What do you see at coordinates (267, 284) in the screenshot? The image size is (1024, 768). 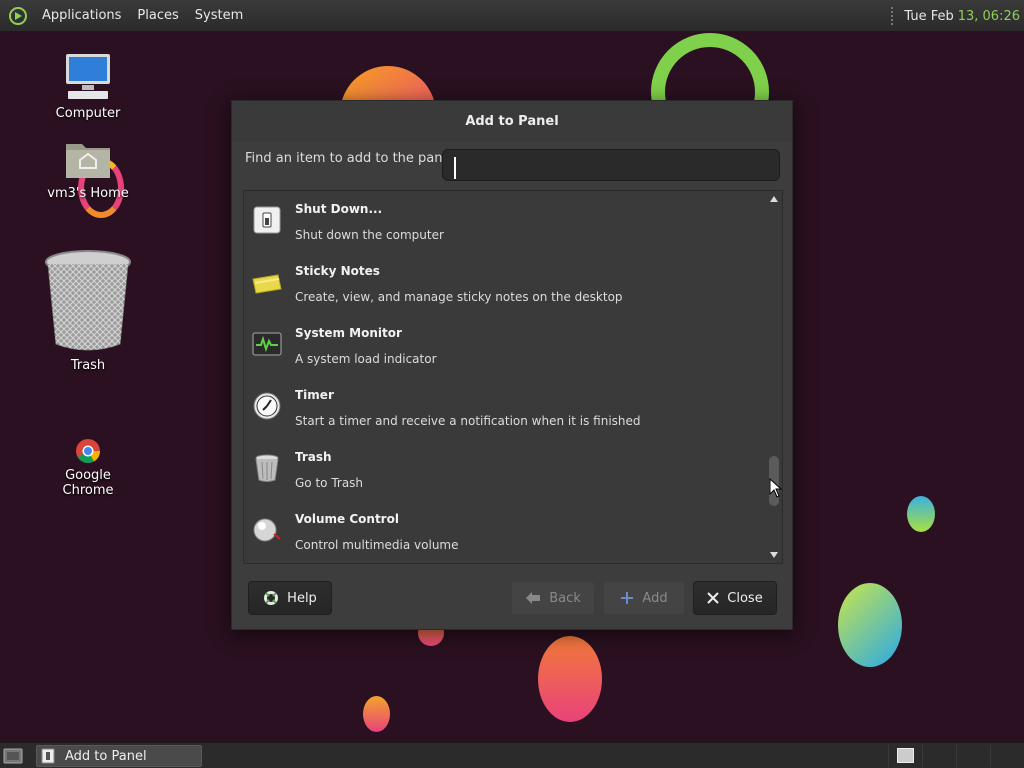 I see `sticky-notes-icon` at bounding box center [267, 284].